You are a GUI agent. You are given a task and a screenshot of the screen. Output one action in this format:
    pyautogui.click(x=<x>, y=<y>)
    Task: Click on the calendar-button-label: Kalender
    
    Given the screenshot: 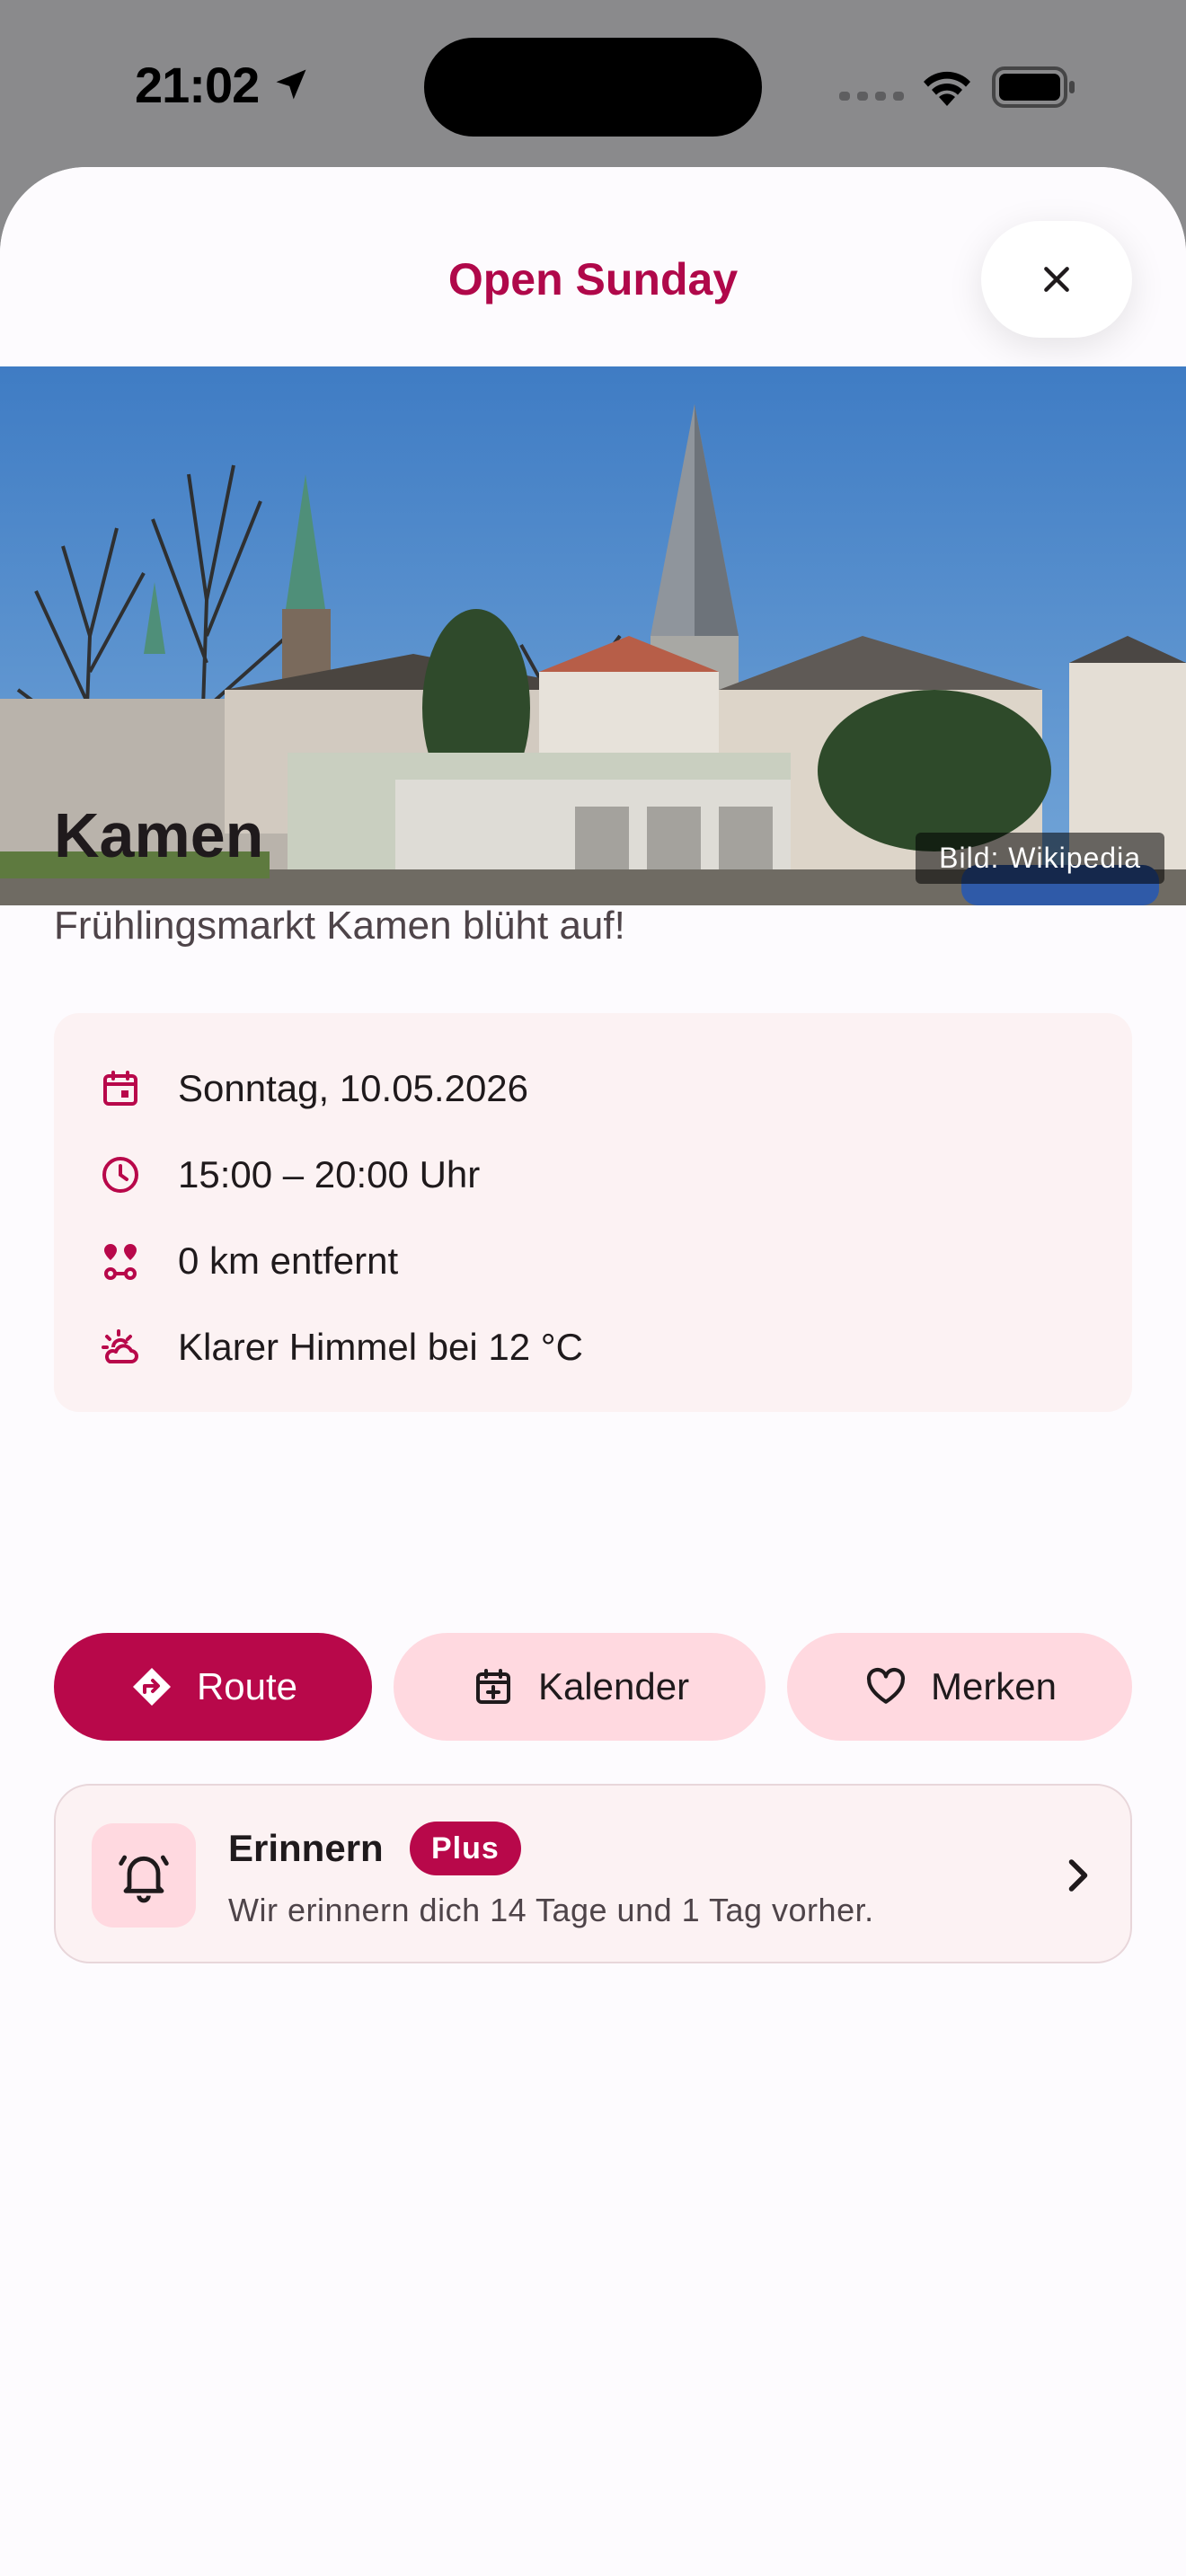 What is the action you would take?
    pyautogui.click(x=613, y=1686)
    